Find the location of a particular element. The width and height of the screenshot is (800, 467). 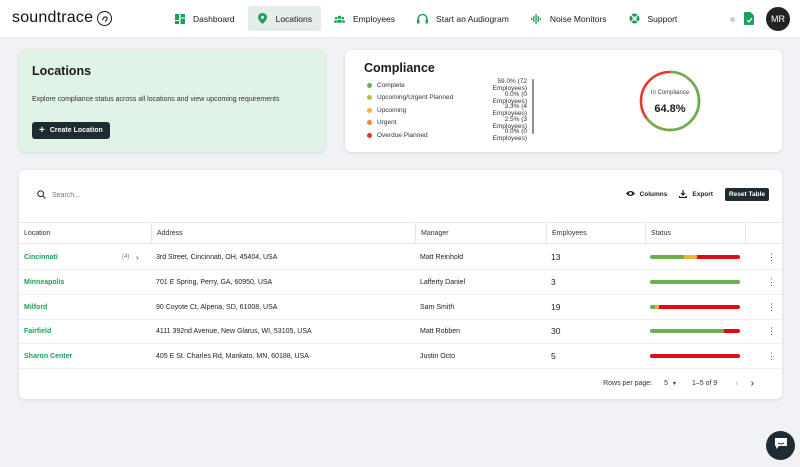

table-toolbar: Columns Export Reset Table is located at coordinates (697, 194).